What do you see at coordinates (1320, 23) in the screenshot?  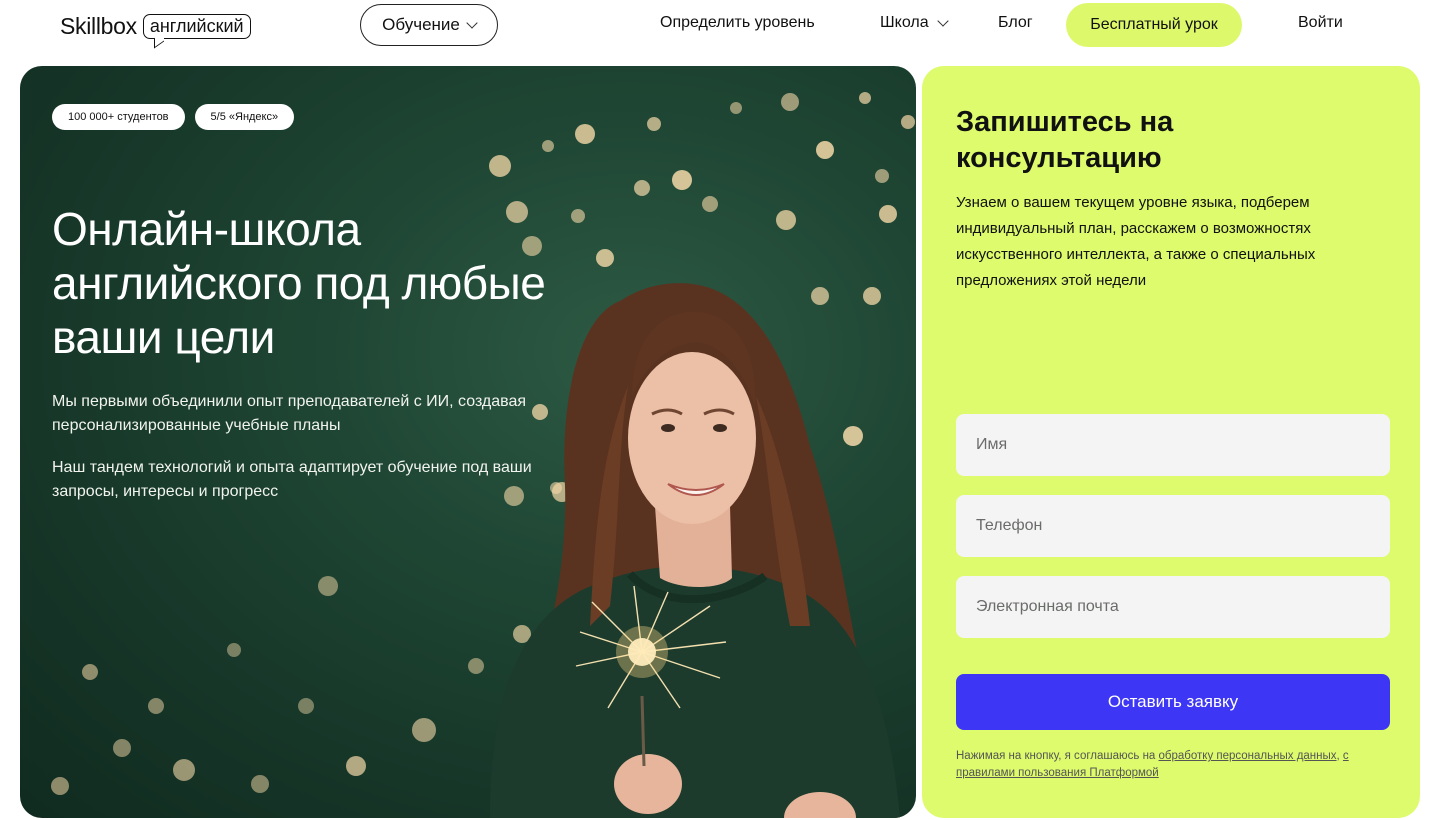 I see `login-link: Войти` at bounding box center [1320, 23].